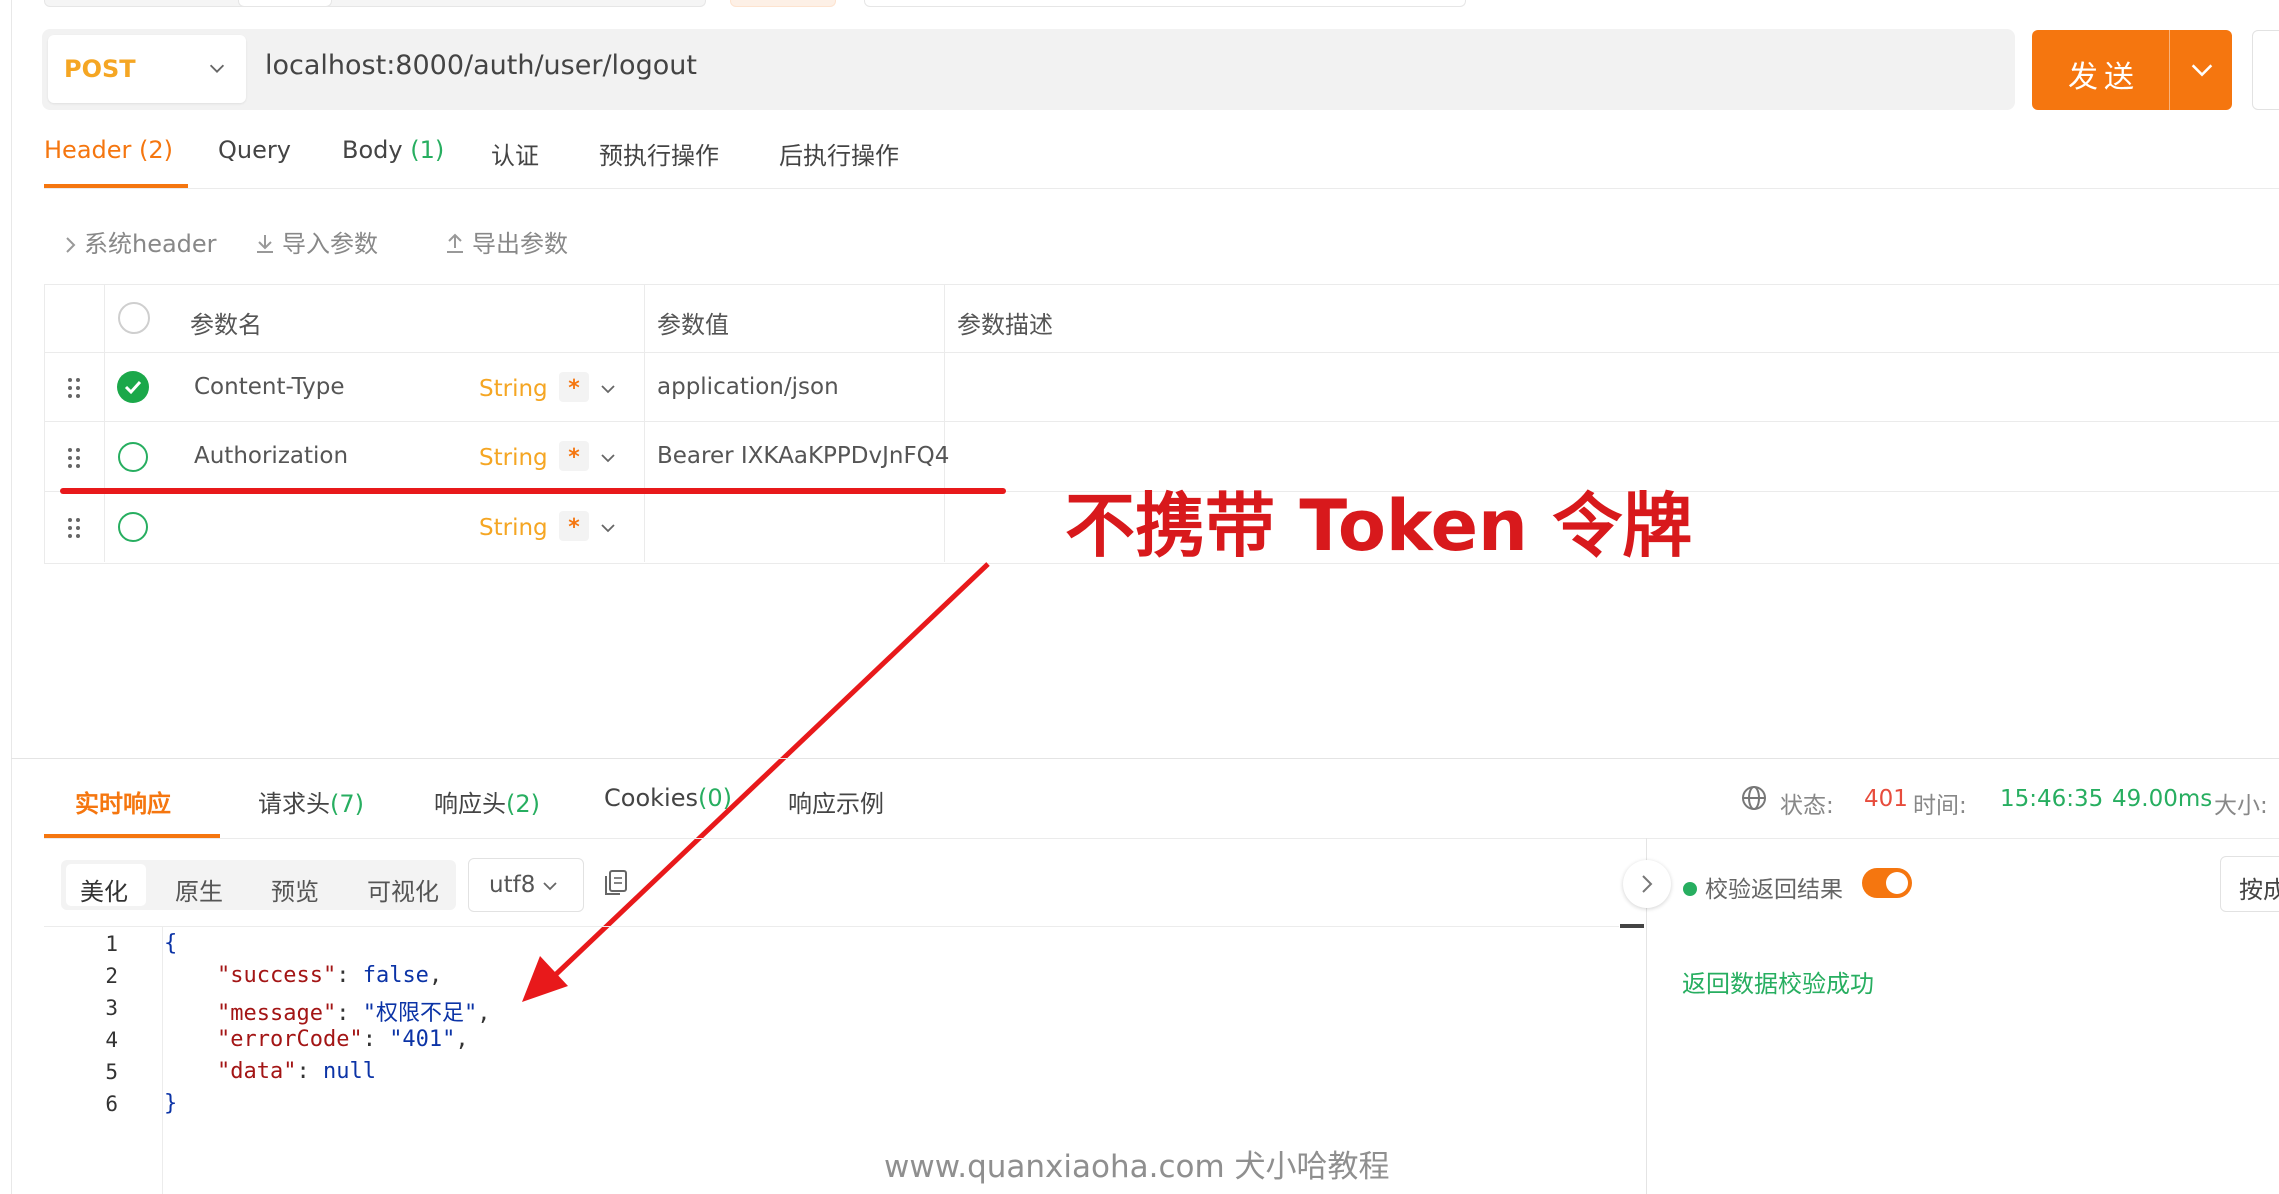 This screenshot has width=2279, height=1194. I want to click on response-tabs-divider, so click(1161, 838).